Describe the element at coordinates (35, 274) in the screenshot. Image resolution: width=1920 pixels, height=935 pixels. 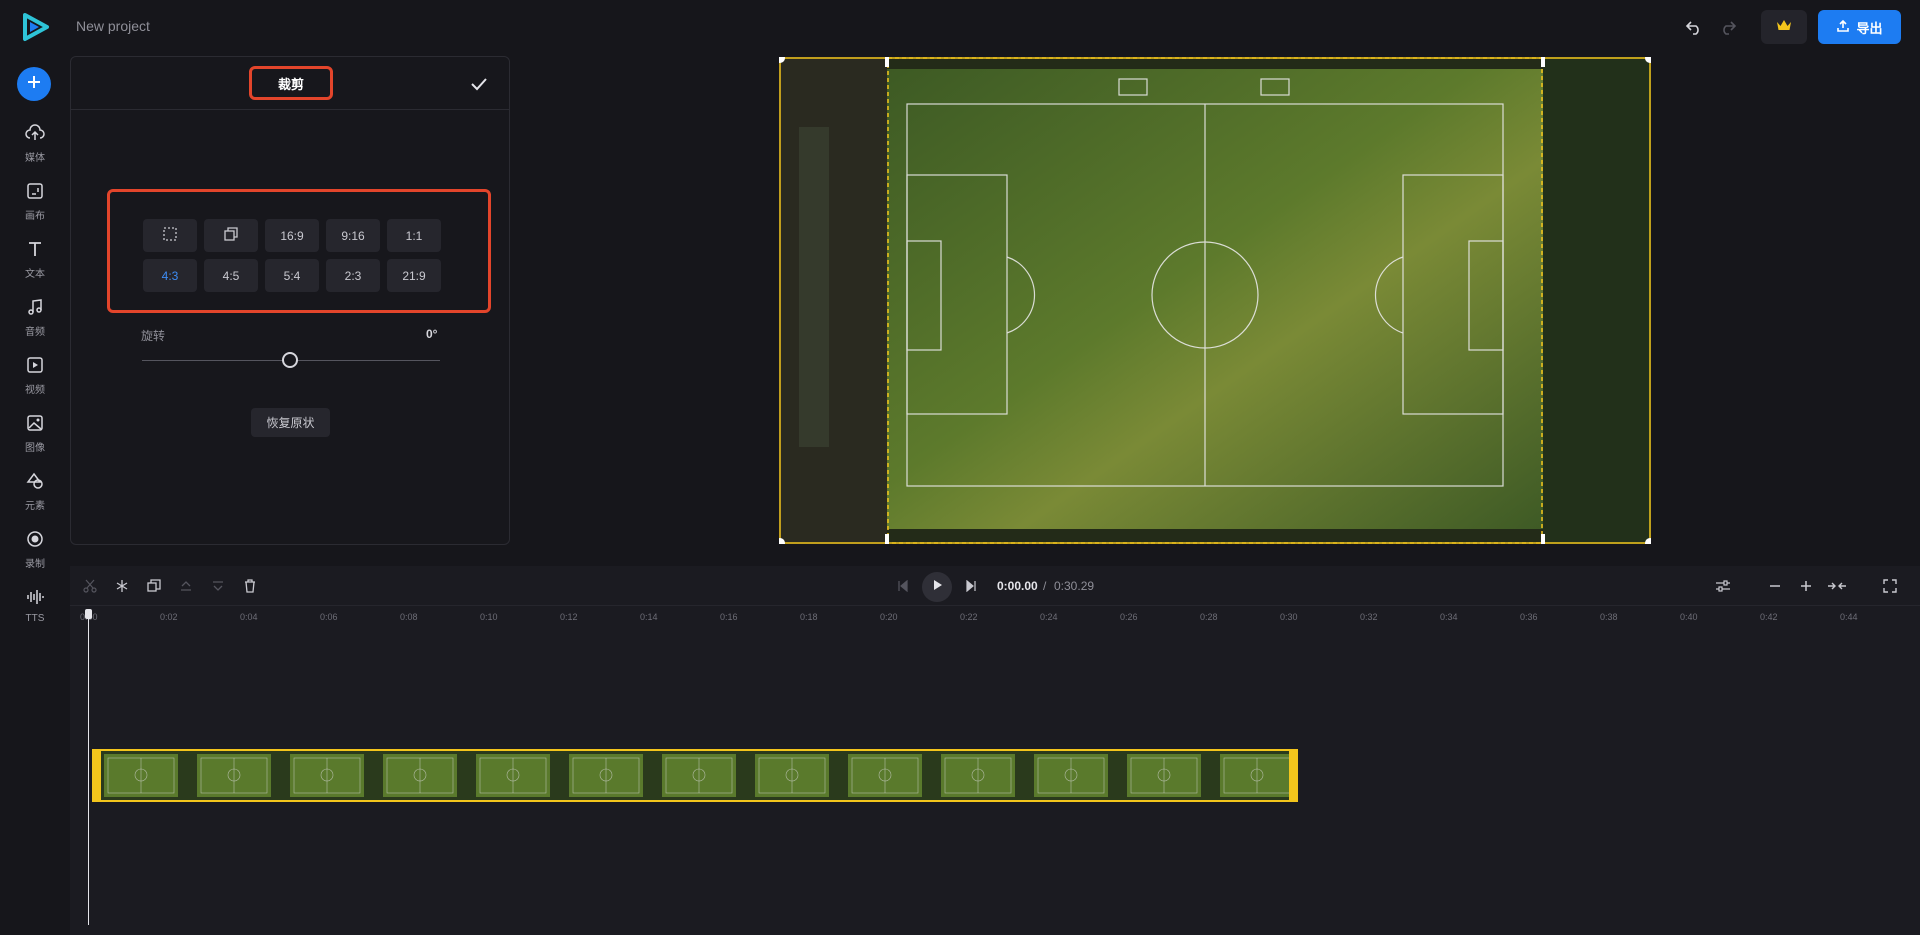
I see `sidebar-item-label: 文本` at that location.